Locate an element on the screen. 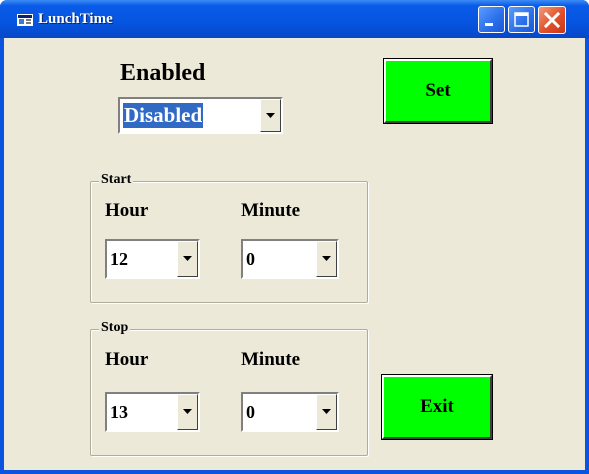 This screenshot has height=474, width=589. start-minute-dropdown: 0 is located at coordinates (290, 259).